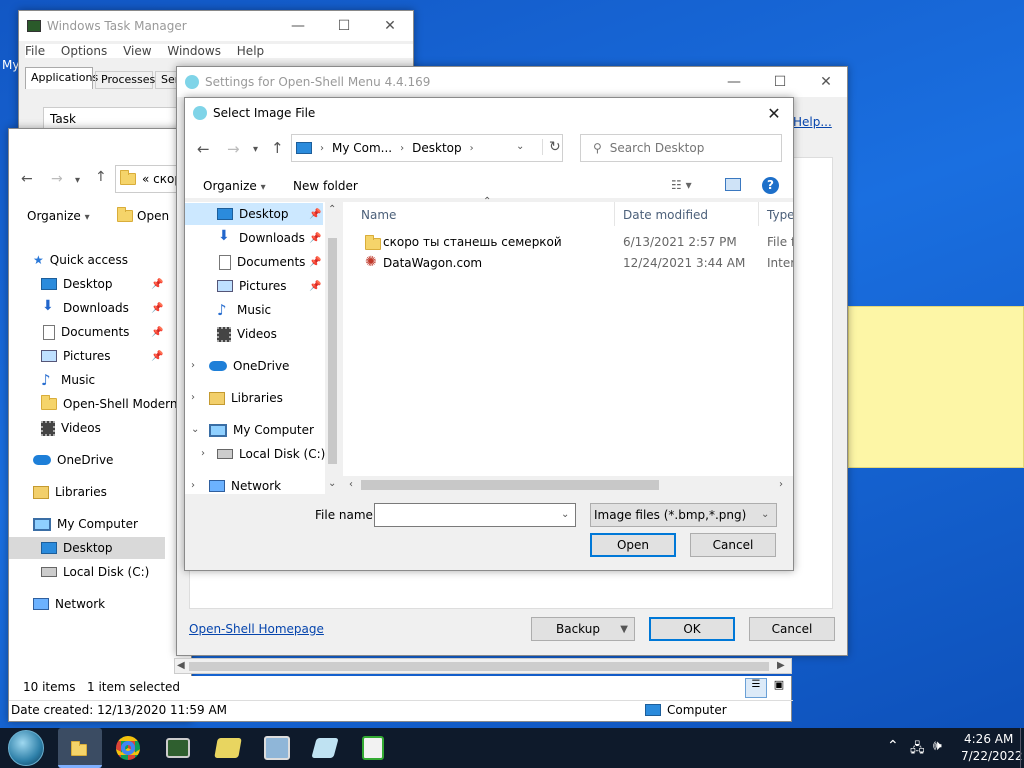 The height and width of the screenshot is (768, 1024). What do you see at coordinates (988, 739) in the screenshot?
I see `clock-time: 4:26 AM` at bounding box center [988, 739].